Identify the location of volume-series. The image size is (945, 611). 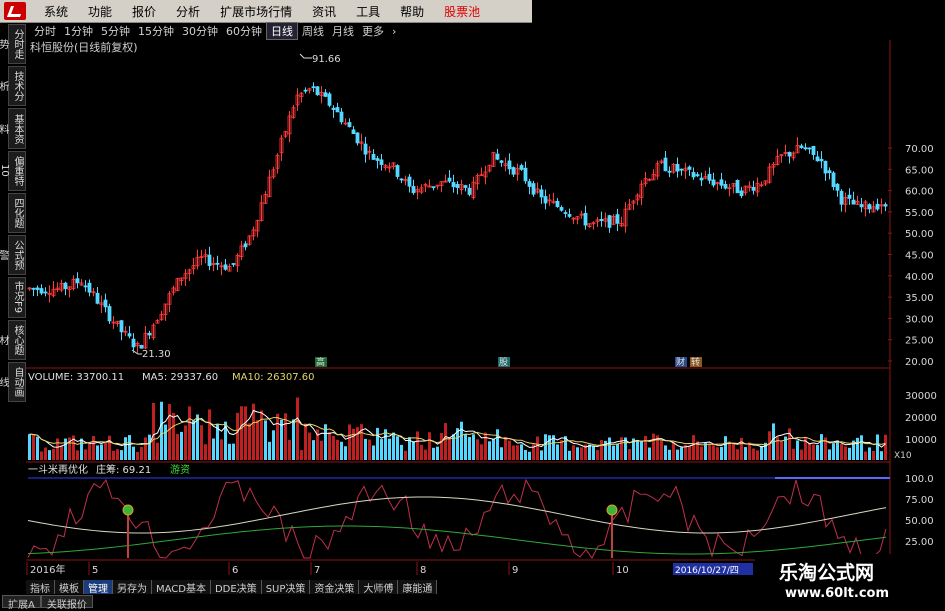
(457, 428).